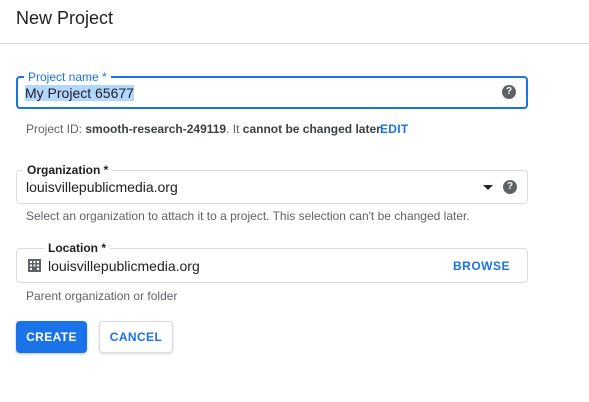 The image size is (589, 402). I want to click on project-id-value: smooth-research-249119, so click(156, 129).